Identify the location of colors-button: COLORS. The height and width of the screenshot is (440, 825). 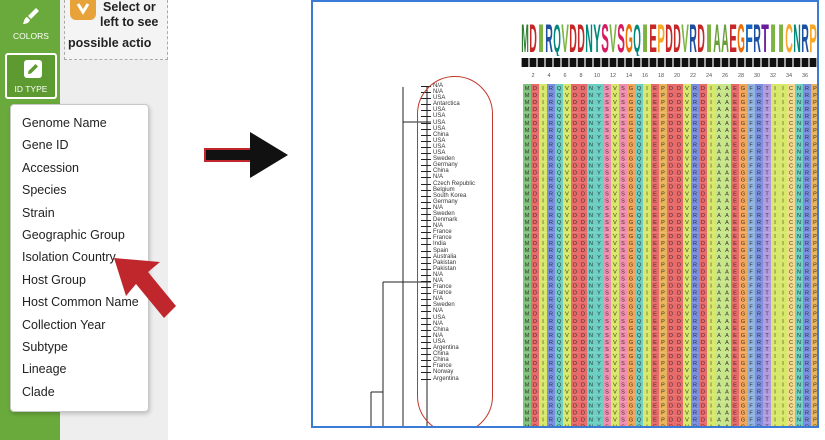
(31, 25).